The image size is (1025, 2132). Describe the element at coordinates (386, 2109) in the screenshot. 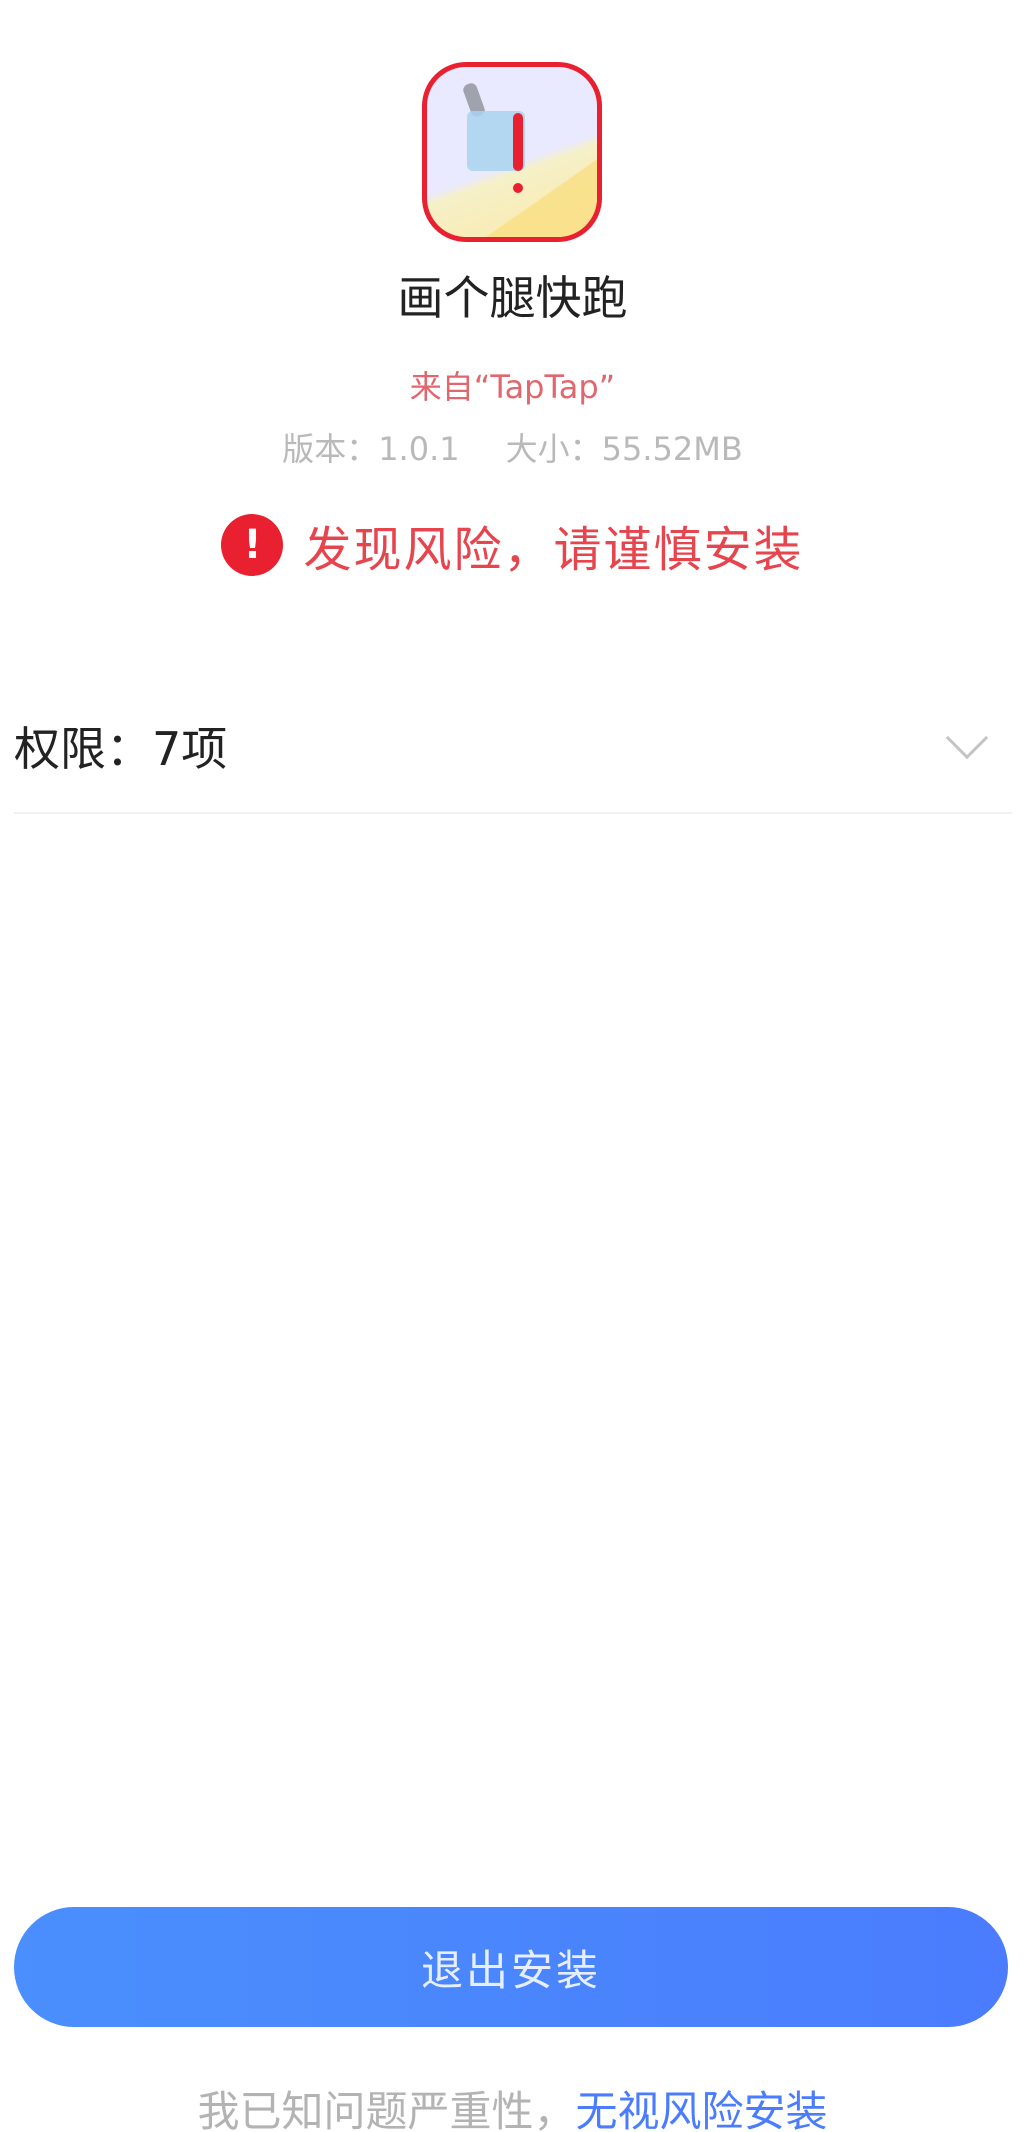

I see `ignore-risk-prefix: 我已知问题严重性，` at that location.